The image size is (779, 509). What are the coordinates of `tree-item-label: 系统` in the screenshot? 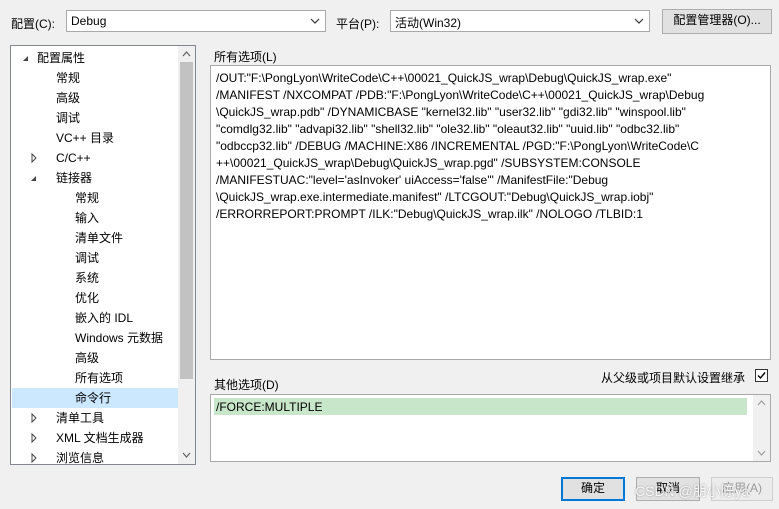 It's located at (87, 278).